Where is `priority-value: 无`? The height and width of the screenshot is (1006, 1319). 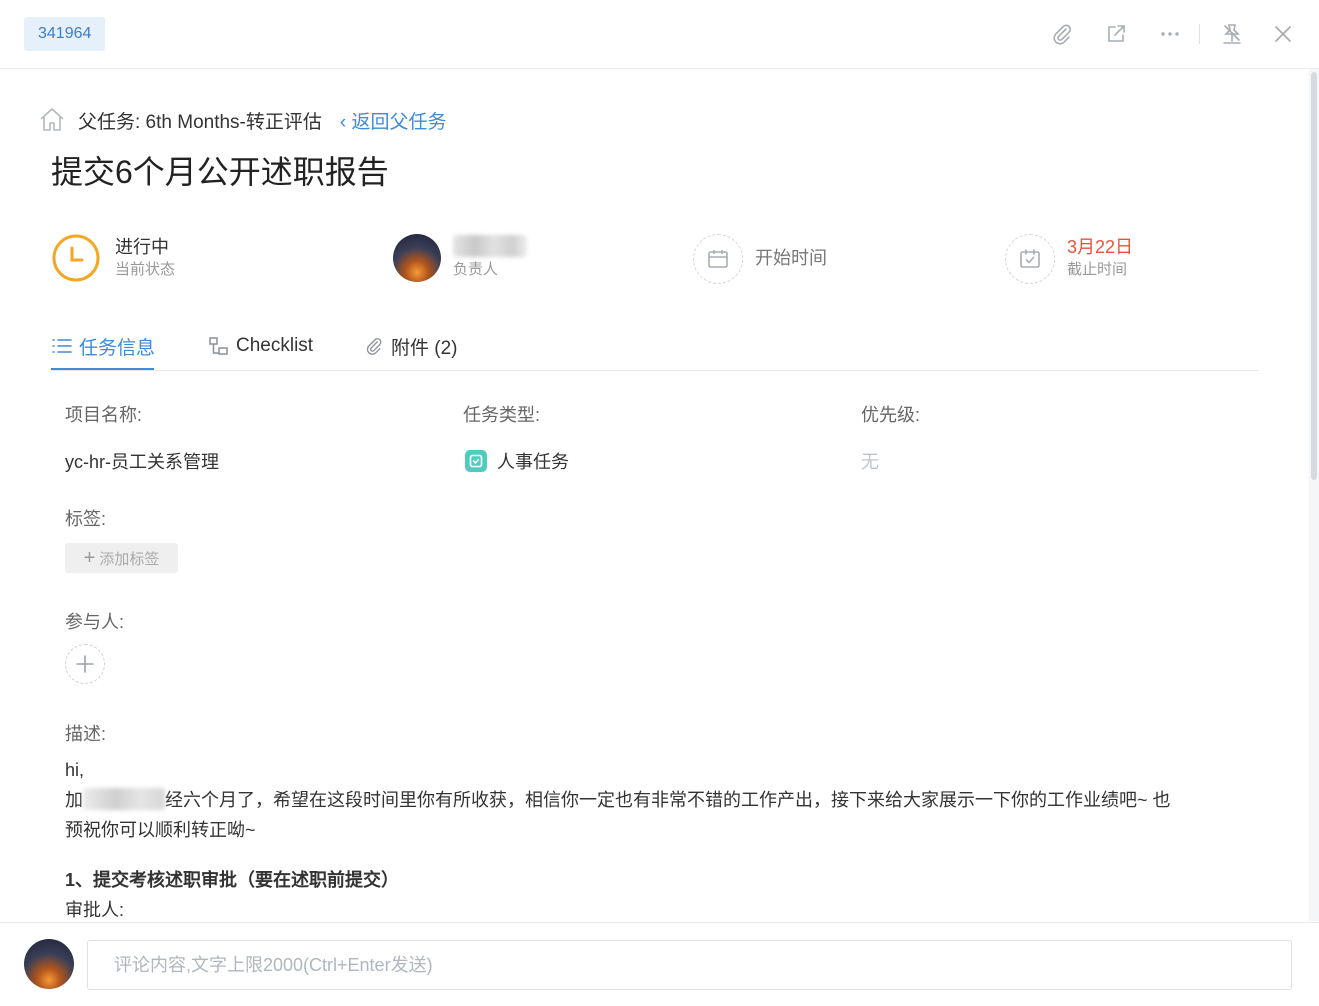 priority-value: 无 is located at coordinates (870, 461).